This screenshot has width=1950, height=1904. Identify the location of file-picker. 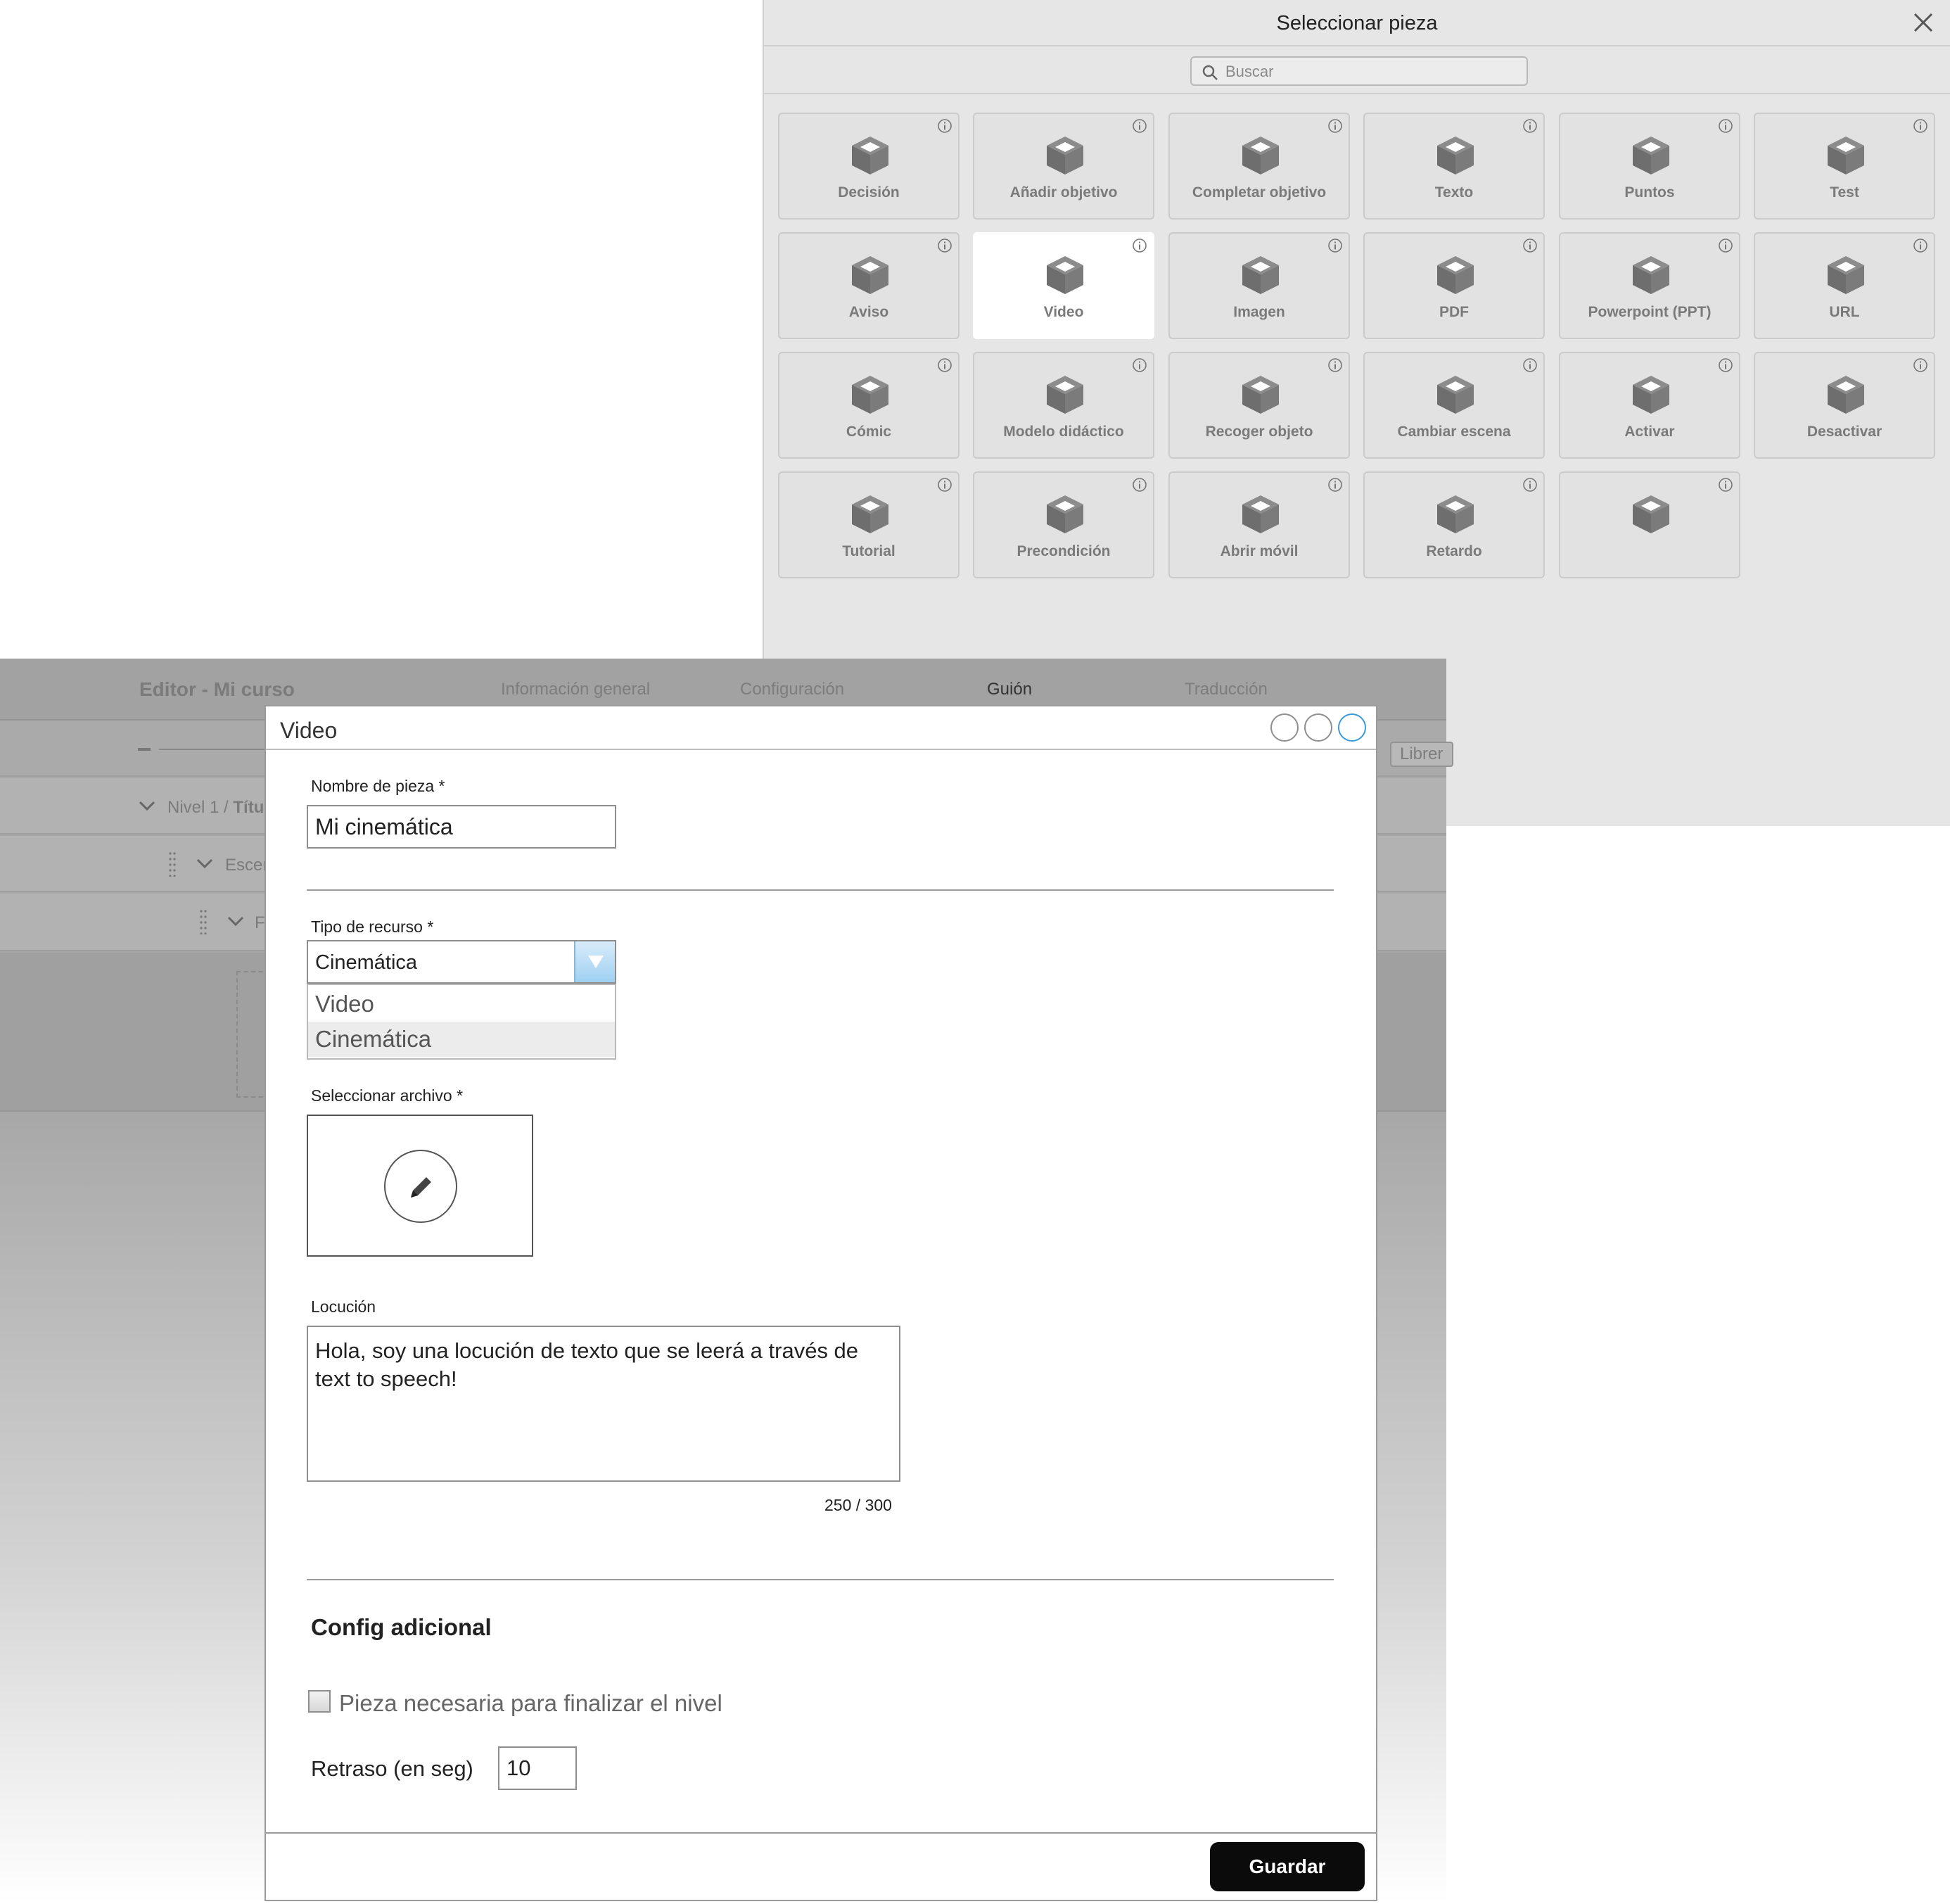
(420, 1186).